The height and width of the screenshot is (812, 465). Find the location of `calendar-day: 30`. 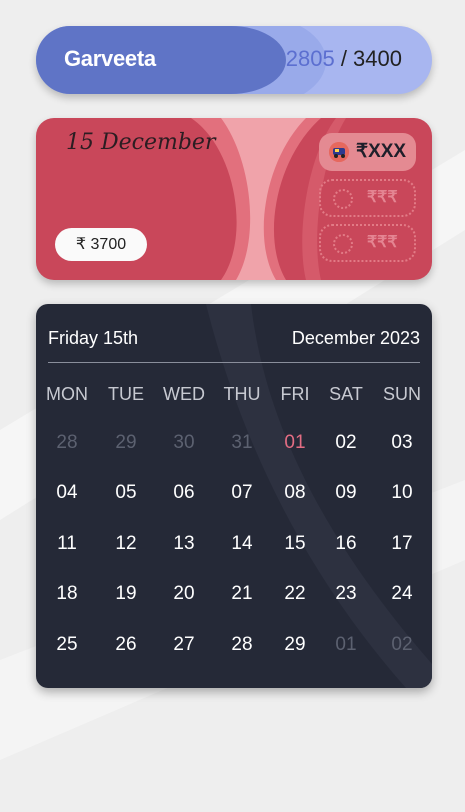

calendar-day: 30 is located at coordinates (184, 443).